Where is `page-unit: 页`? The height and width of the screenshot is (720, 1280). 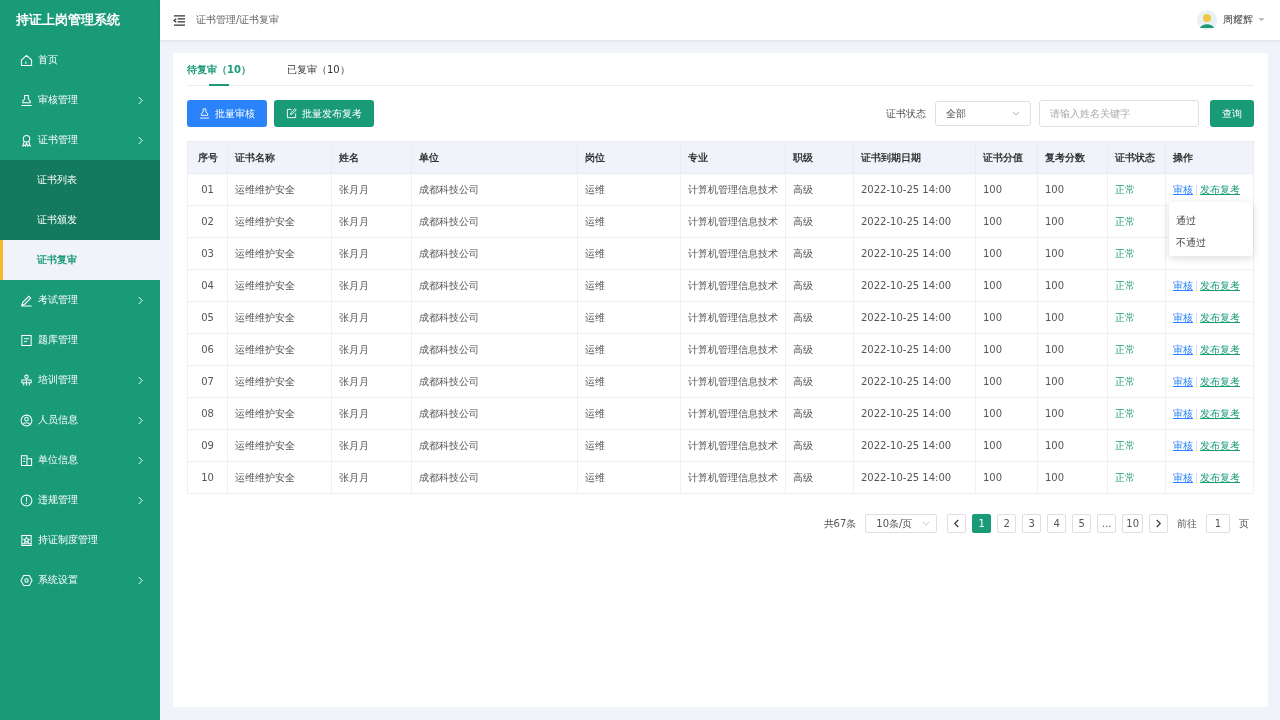
page-unit: 页 is located at coordinates (1244, 523).